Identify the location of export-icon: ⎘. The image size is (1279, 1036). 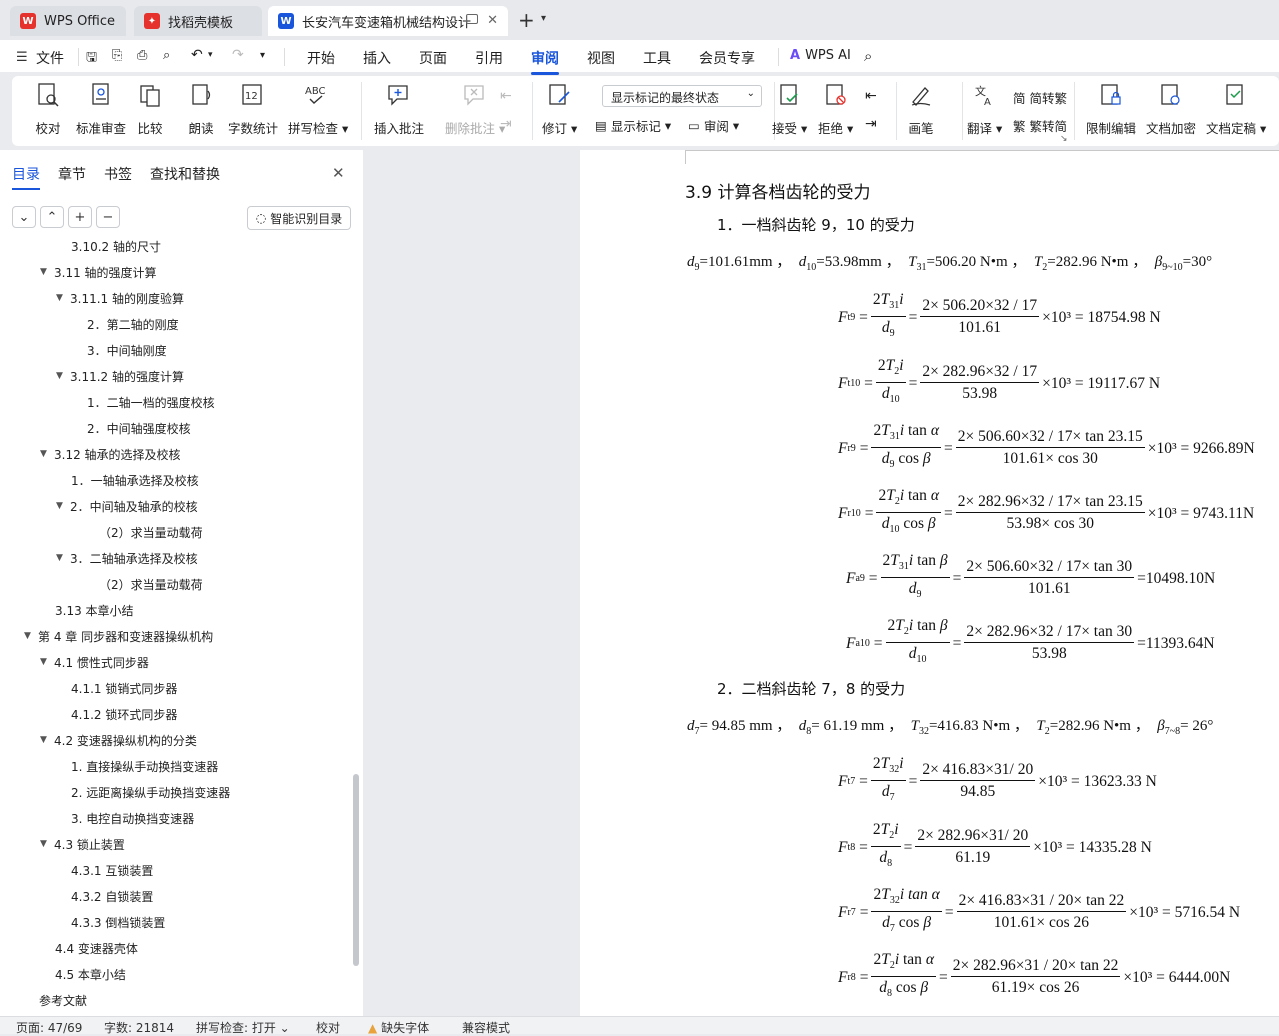
(117, 55).